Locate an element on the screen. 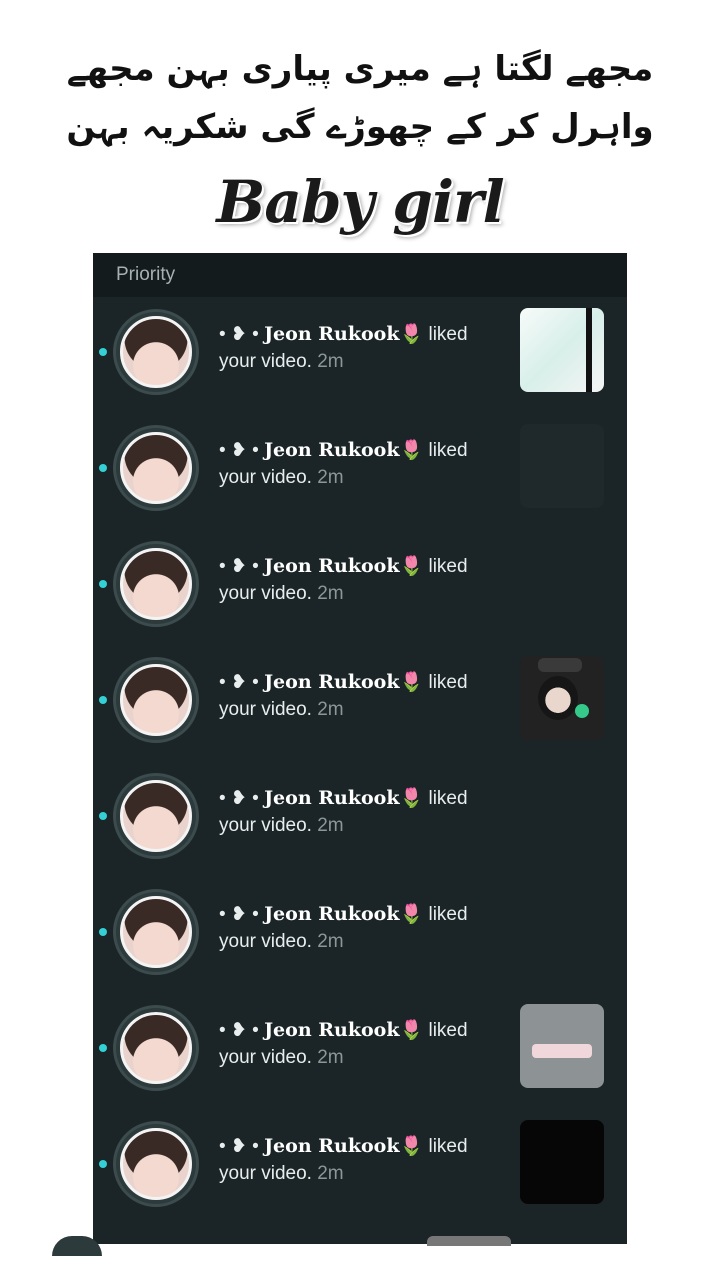 The image size is (720, 1280). thumbnail-pill is located at coordinates (562, 1051).